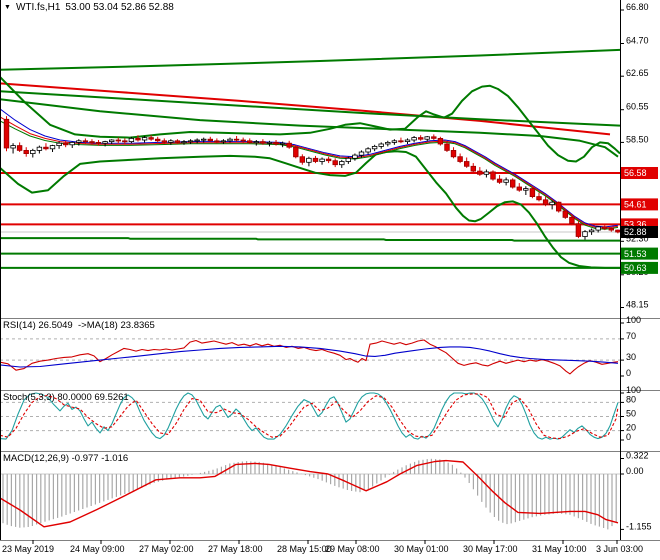 The width and height of the screenshot is (660, 560). I want to click on time-axis-label: 23 May 2019, so click(28, 549).